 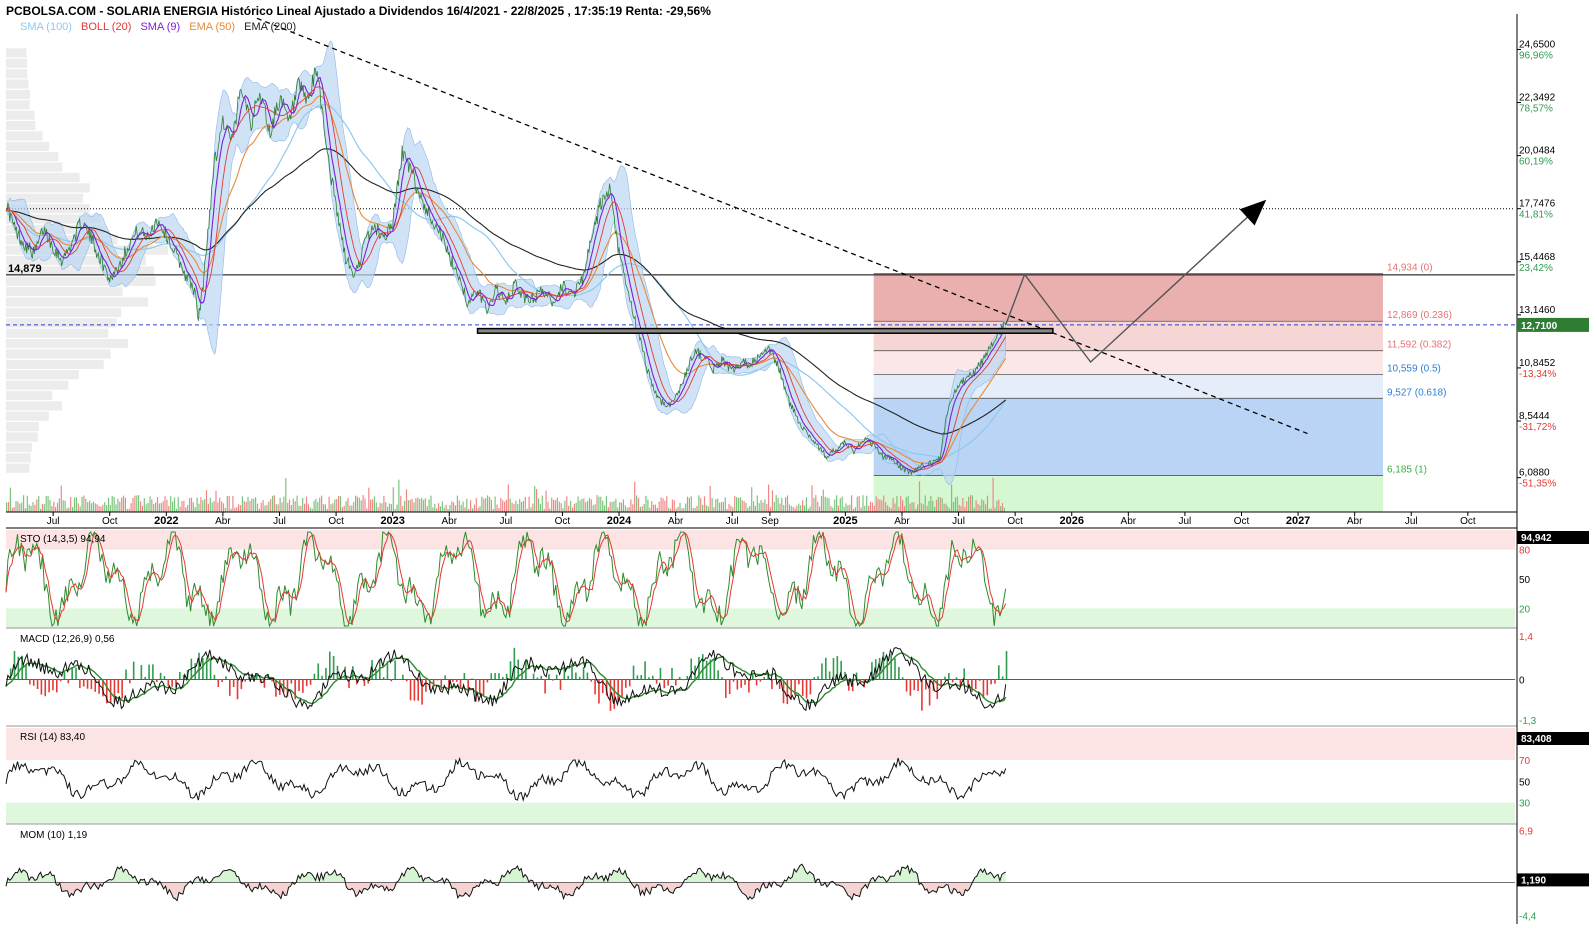 What do you see at coordinates (1128, 297) in the screenshot?
I see `fib-zone` at bounding box center [1128, 297].